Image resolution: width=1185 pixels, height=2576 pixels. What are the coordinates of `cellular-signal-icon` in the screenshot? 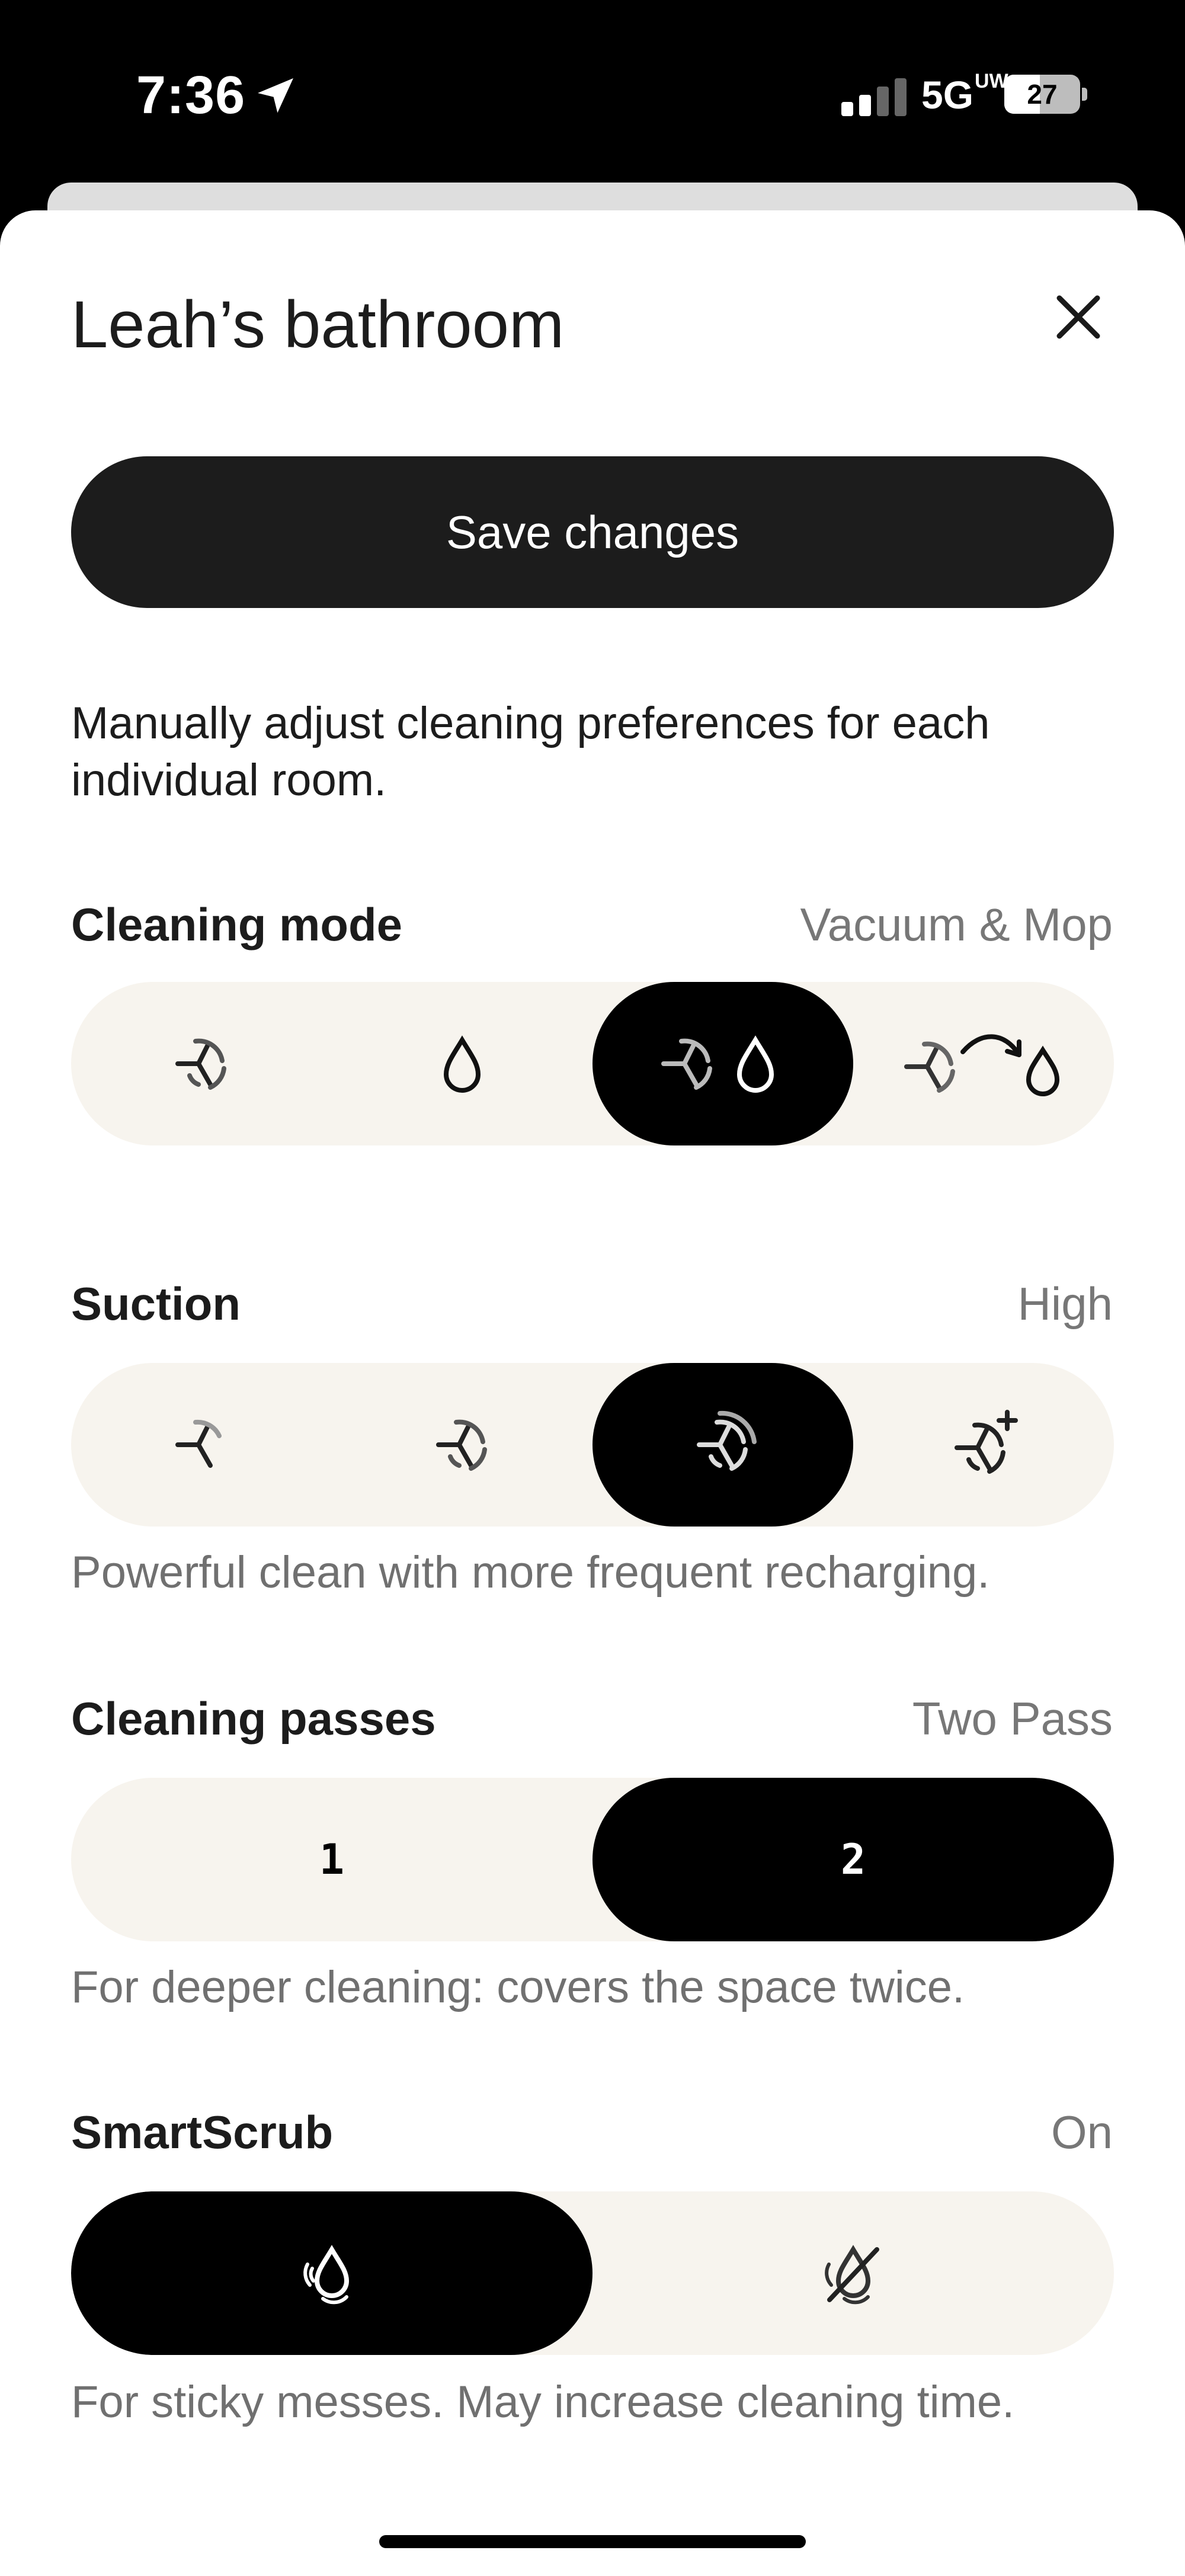 It's located at (874, 97).